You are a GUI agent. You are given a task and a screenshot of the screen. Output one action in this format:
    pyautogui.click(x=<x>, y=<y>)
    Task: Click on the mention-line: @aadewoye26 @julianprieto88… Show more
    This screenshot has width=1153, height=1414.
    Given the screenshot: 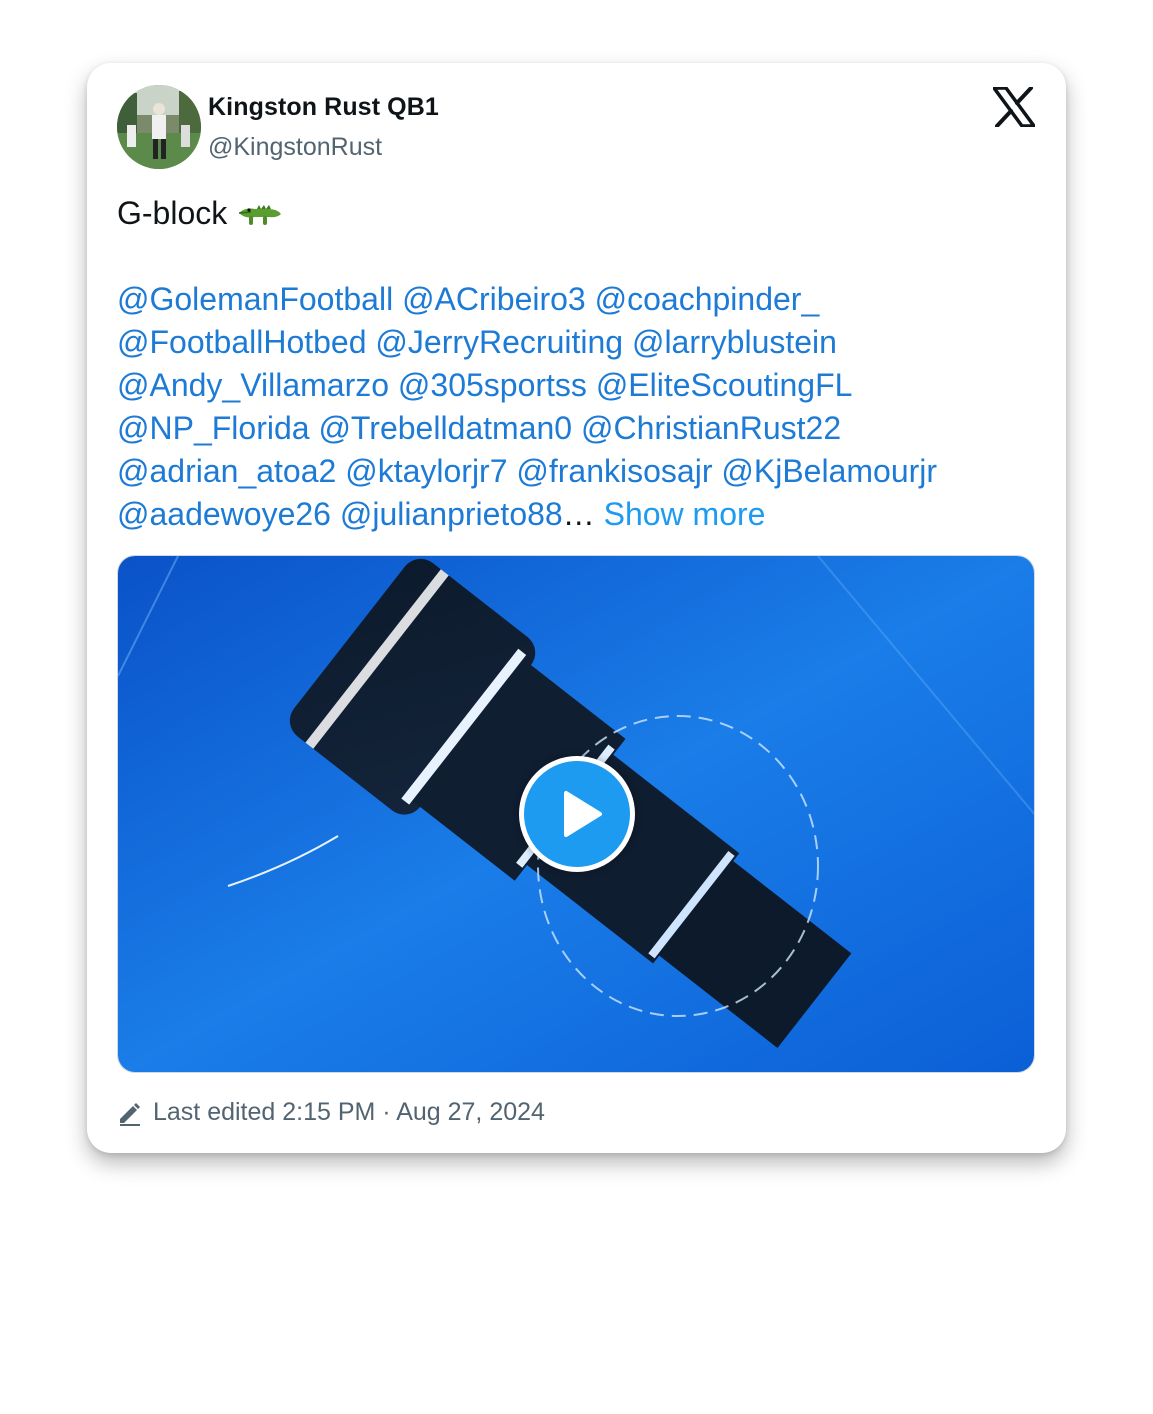 What is the action you would take?
    pyautogui.click(x=582, y=514)
    